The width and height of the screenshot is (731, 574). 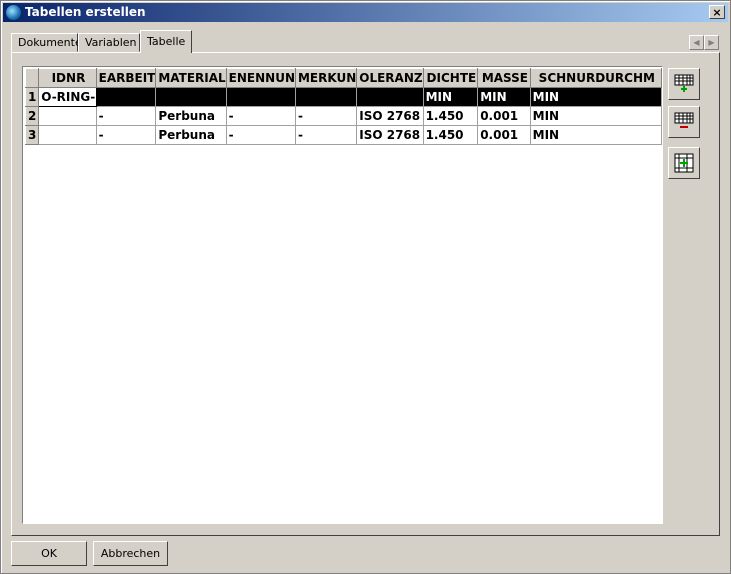 I want to click on column-header: MATERIAL, so click(x=191, y=78).